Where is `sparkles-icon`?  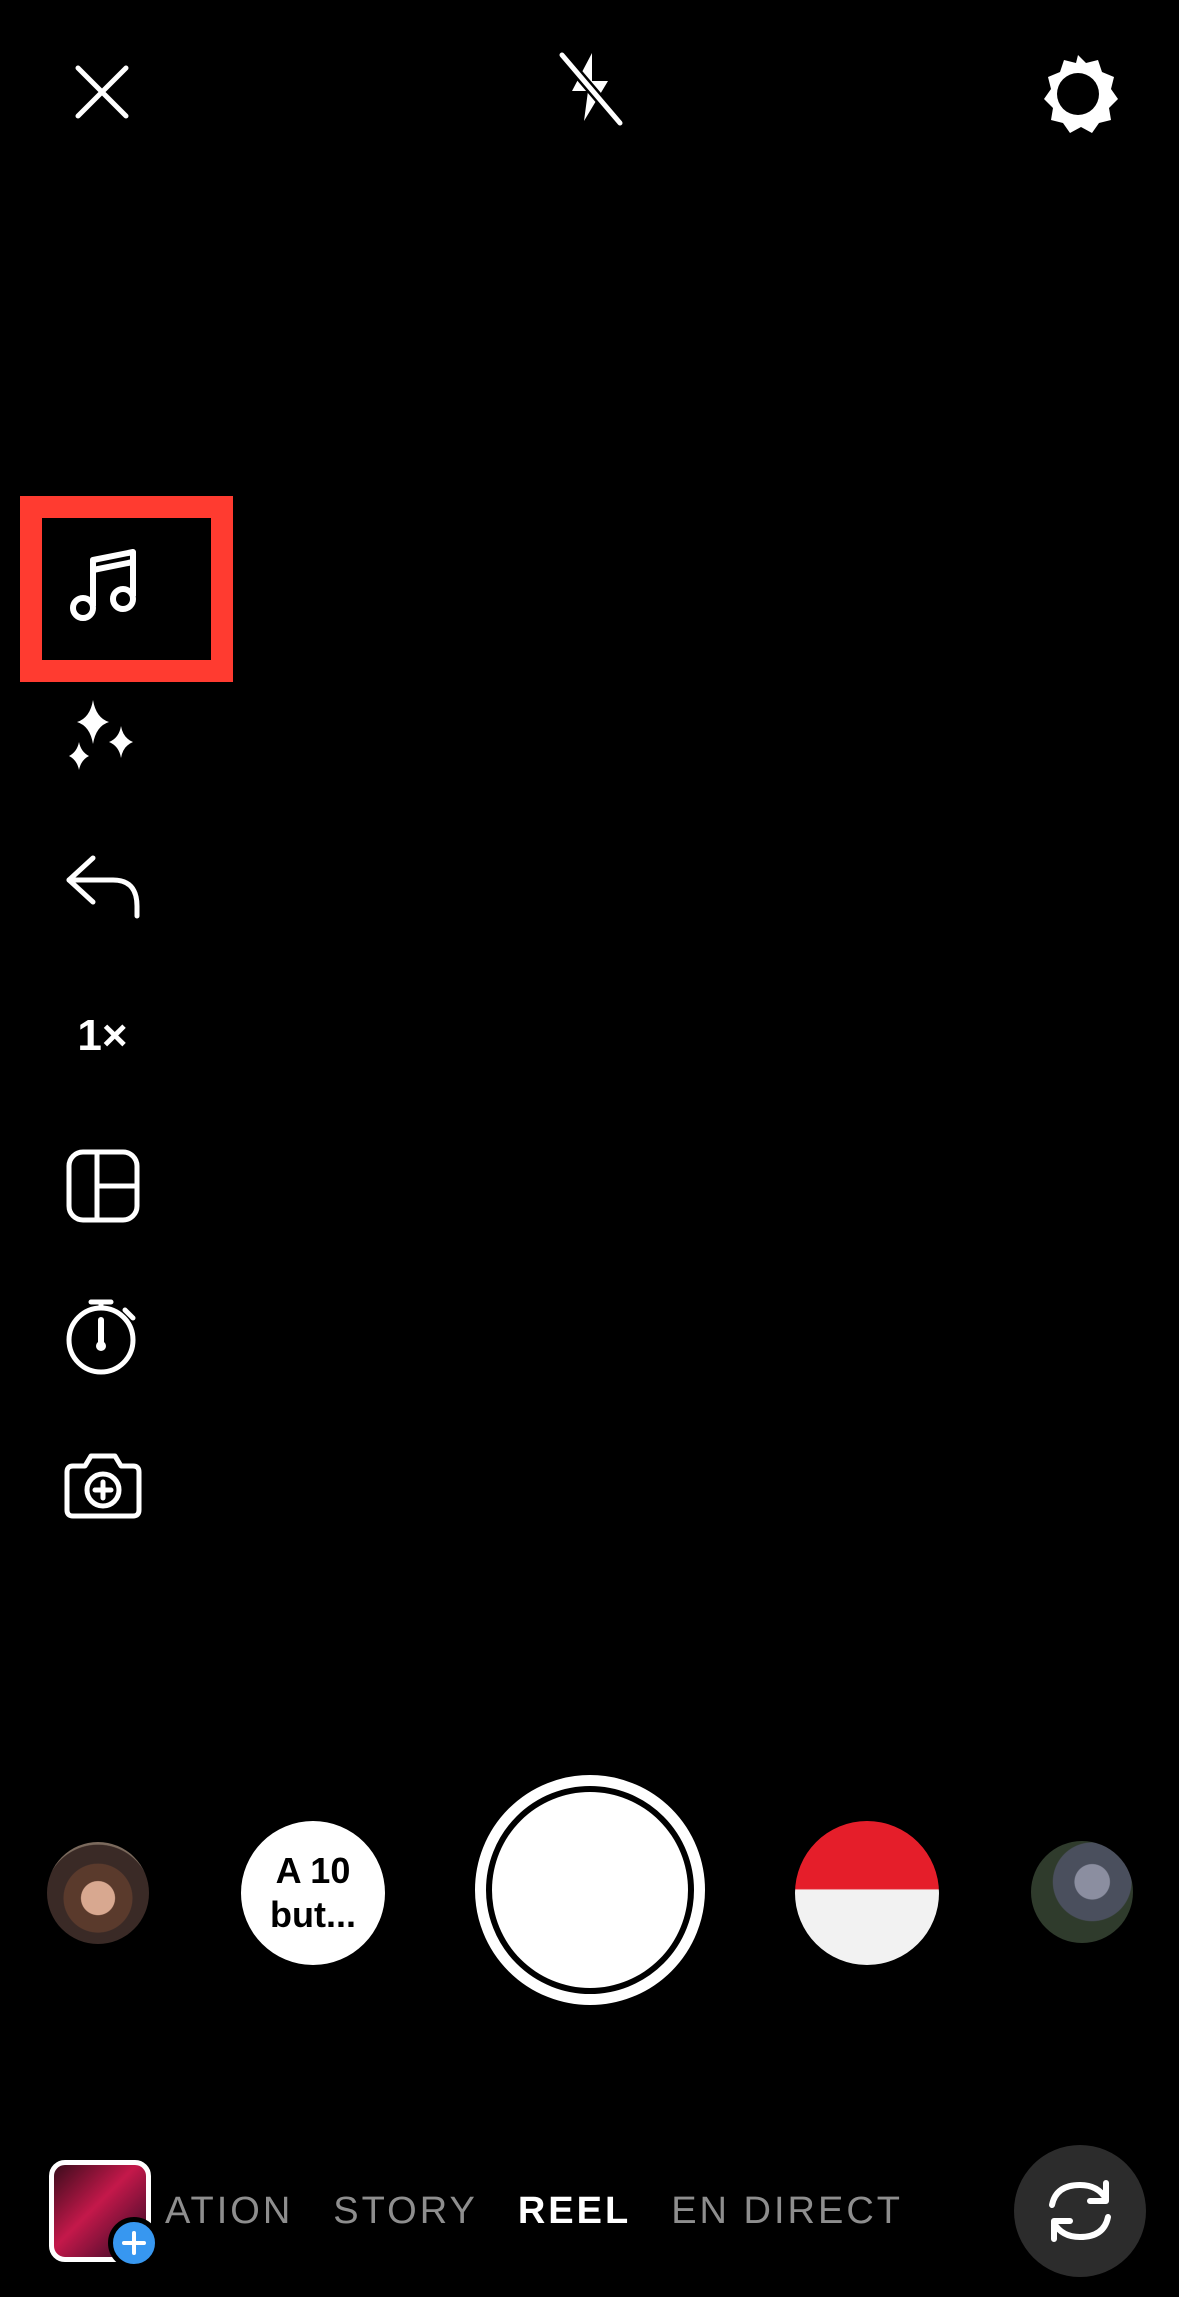
sparkles-icon is located at coordinates (100, 734).